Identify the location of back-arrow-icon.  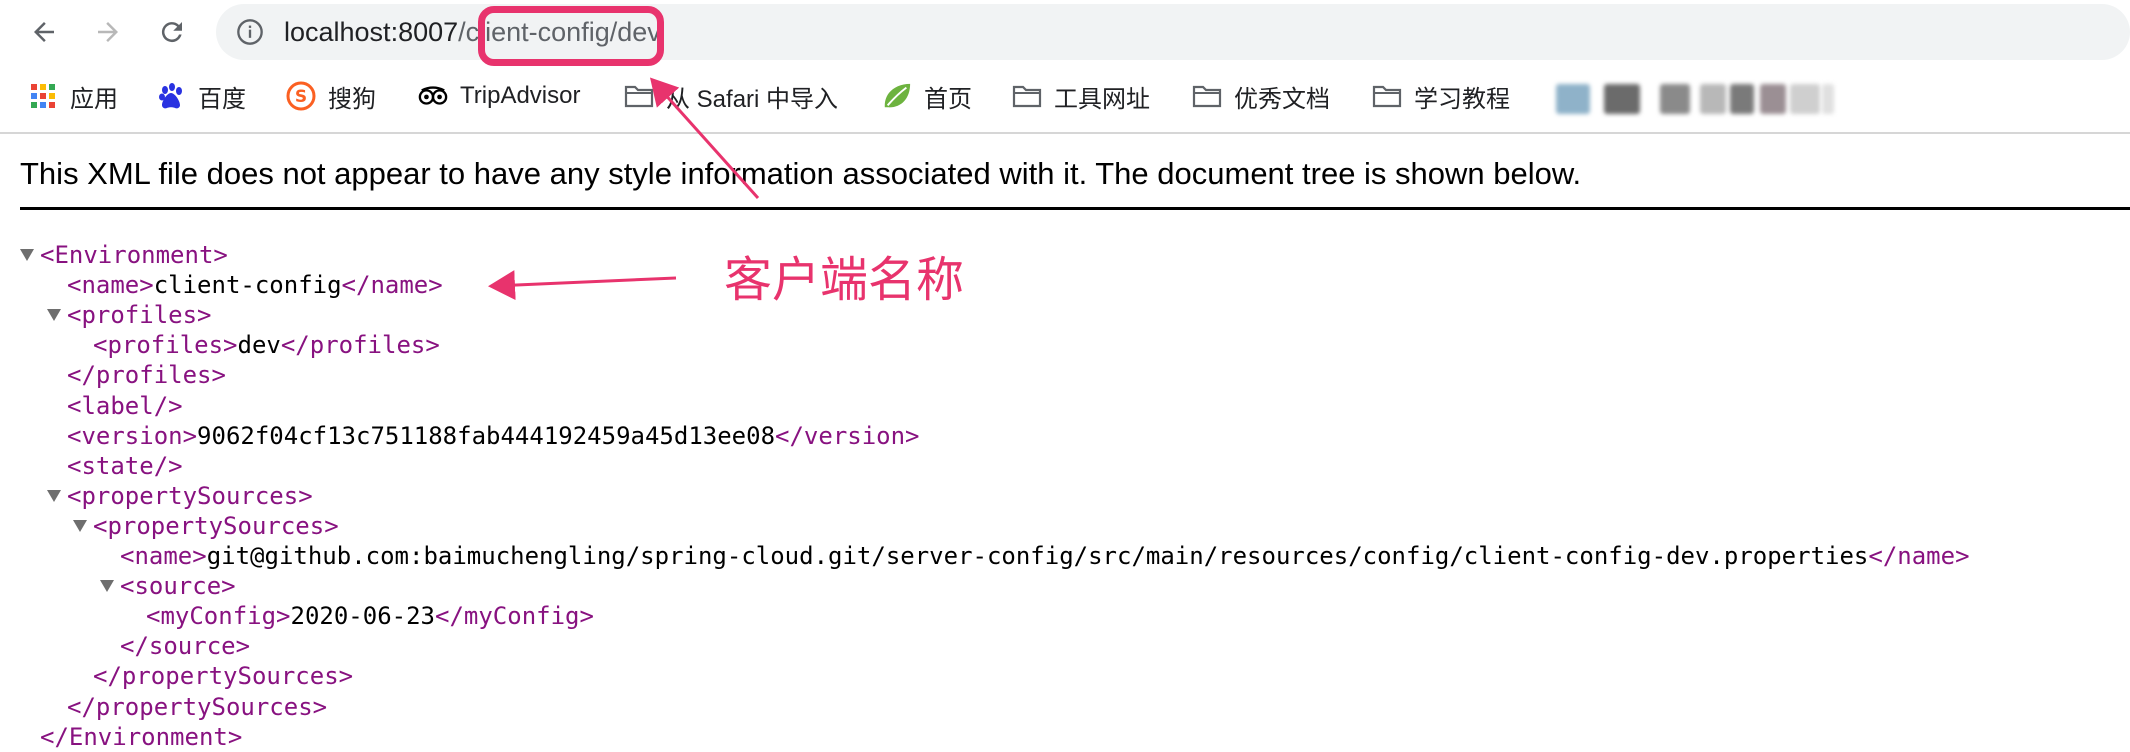
(44, 32).